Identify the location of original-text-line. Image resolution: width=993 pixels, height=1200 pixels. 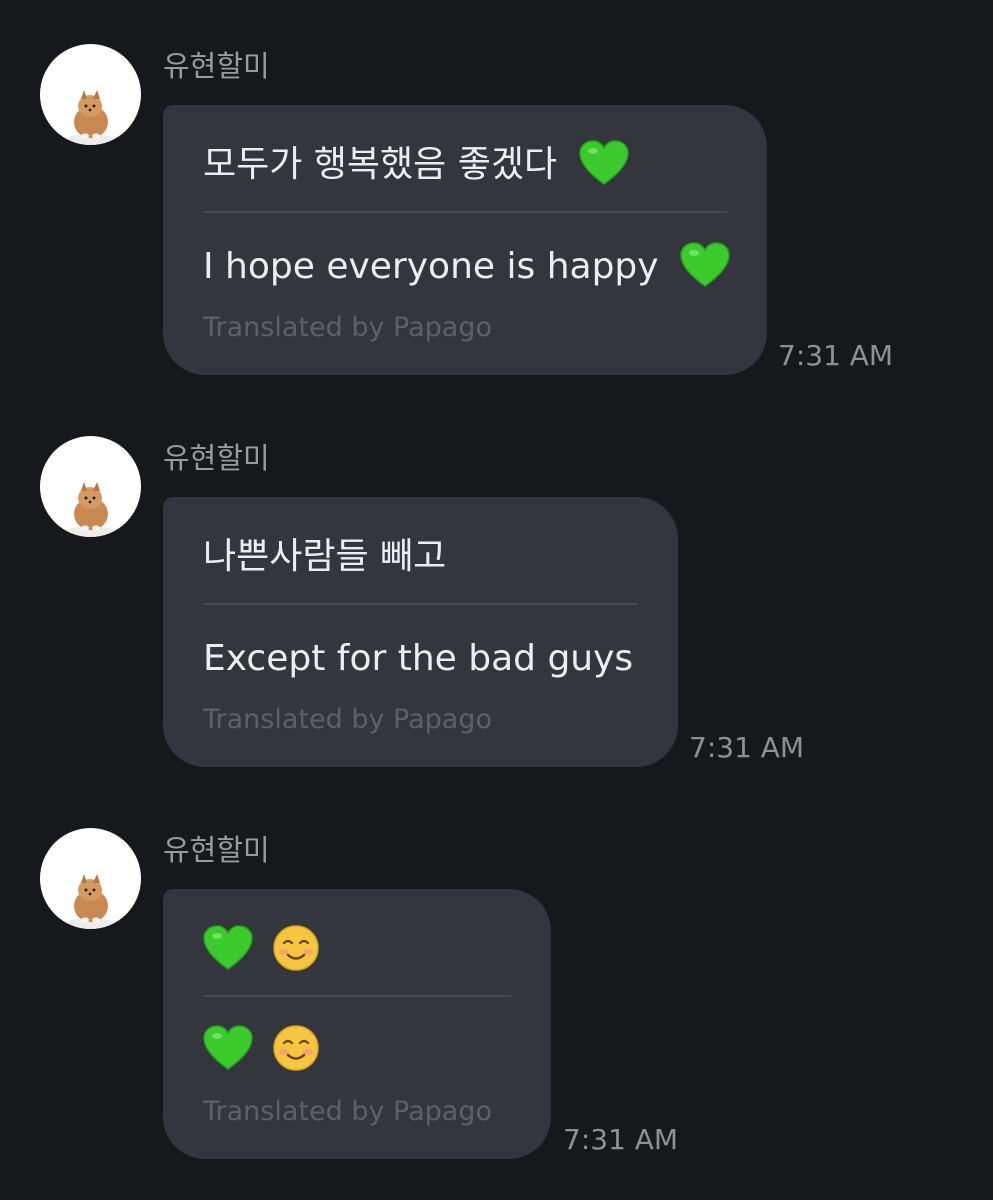
(261, 947).